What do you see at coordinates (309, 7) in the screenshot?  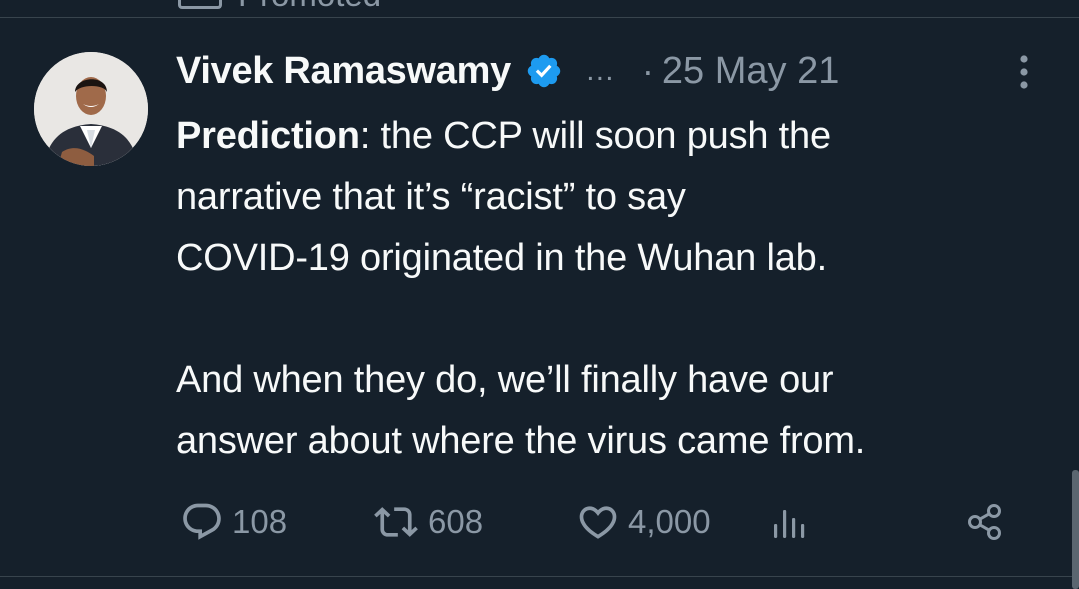 I see `promoted-label: Promoted` at bounding box center [309, 7].